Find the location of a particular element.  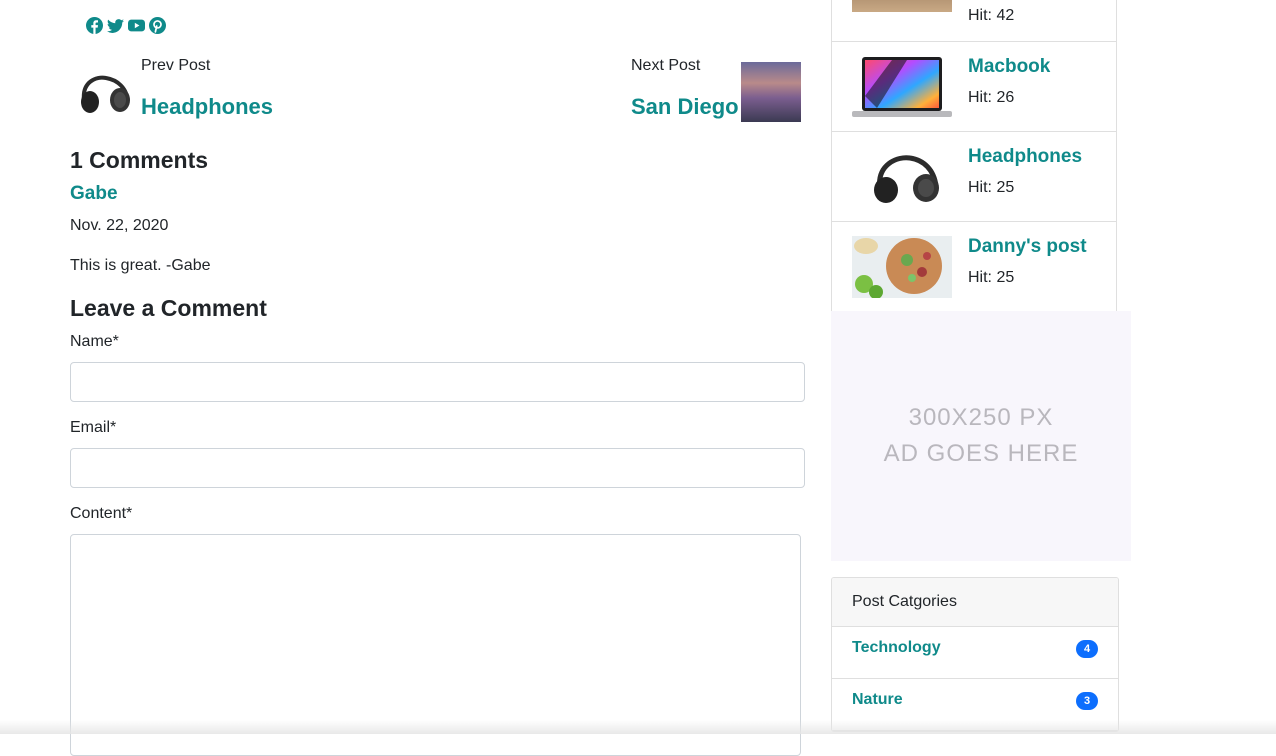

prev-post-label: Prev Post is located at coordinates (176, 65).